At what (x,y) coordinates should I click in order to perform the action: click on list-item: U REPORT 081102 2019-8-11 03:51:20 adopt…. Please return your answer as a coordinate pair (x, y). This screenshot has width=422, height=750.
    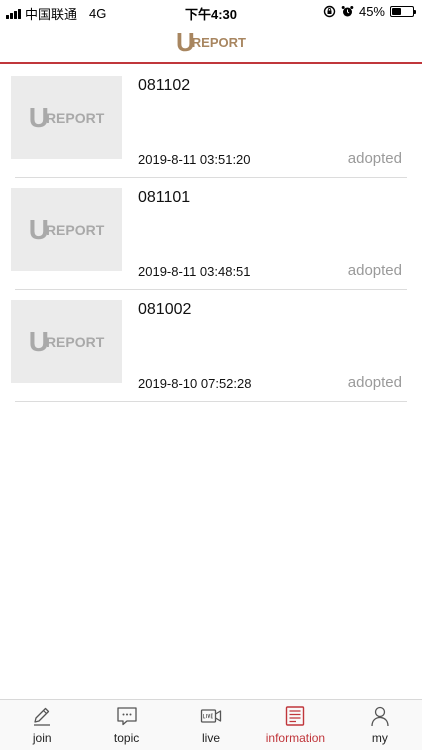
    Looking at the image, I should click on (209, 122).